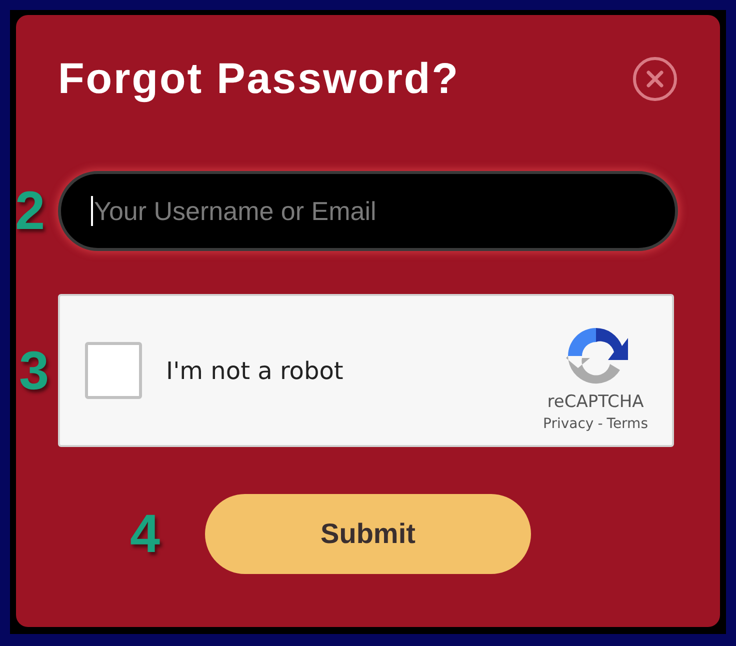  I want to click on captcha-checkbox, so click(113, 370).